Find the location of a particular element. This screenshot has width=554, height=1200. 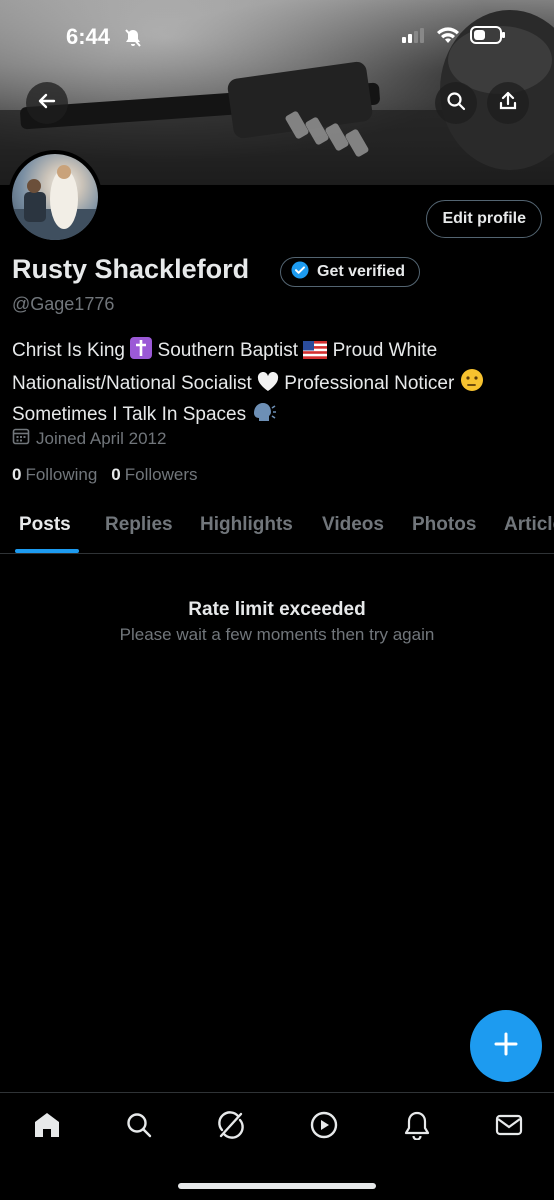

tab-posts: Posts is located at coordinates (45, 525).